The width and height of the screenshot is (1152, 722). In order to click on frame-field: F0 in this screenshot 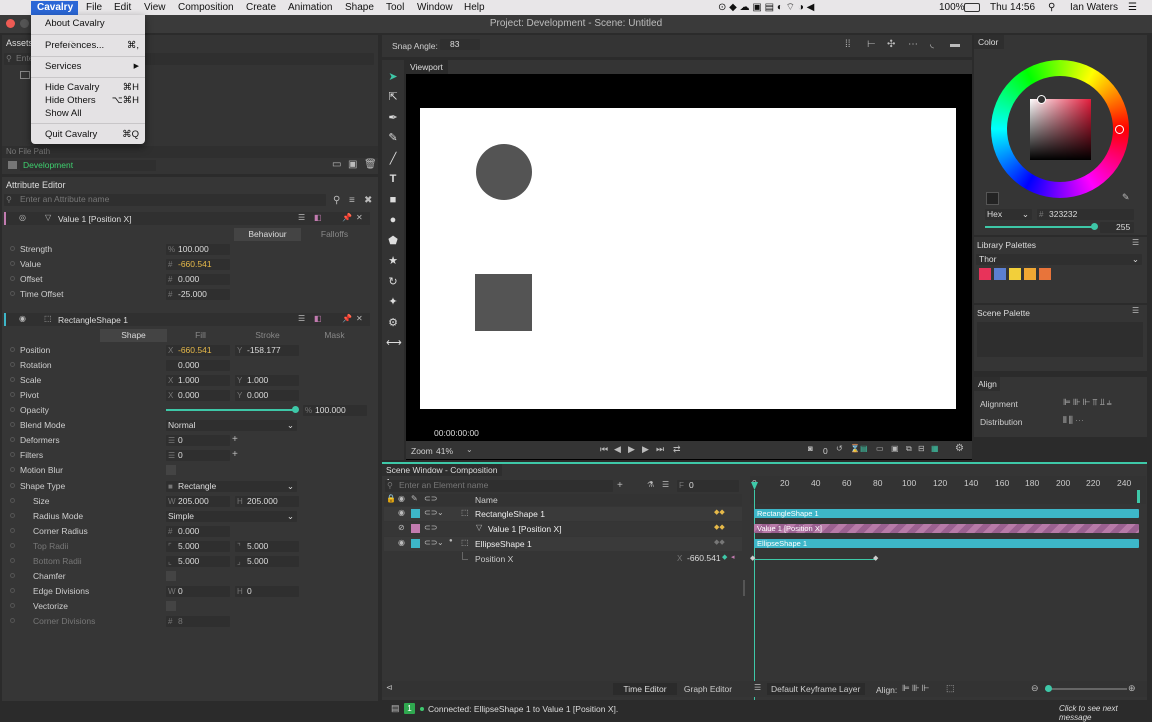, I will do `click(708, 486)`.